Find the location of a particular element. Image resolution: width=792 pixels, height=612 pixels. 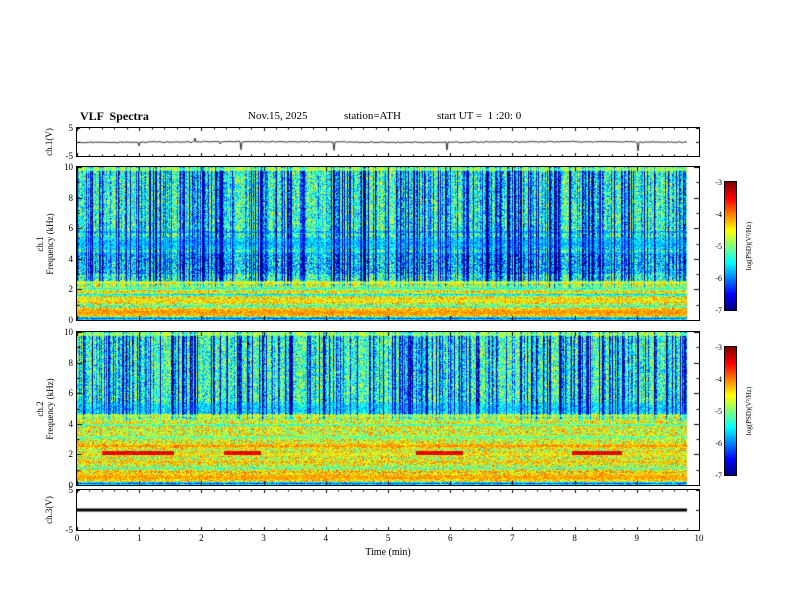

ch2-frequency-axis-label: ch.2 Frequency (kHz) is located at coordinates (45, 408).